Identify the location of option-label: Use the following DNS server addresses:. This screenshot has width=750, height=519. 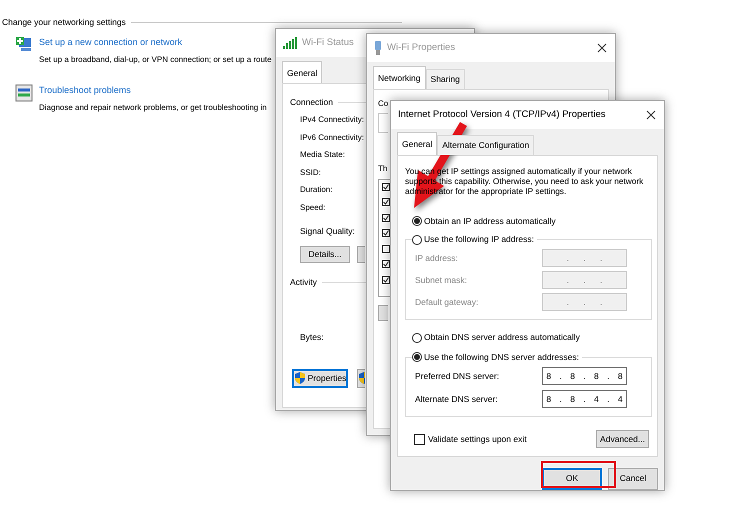
(501, 357).